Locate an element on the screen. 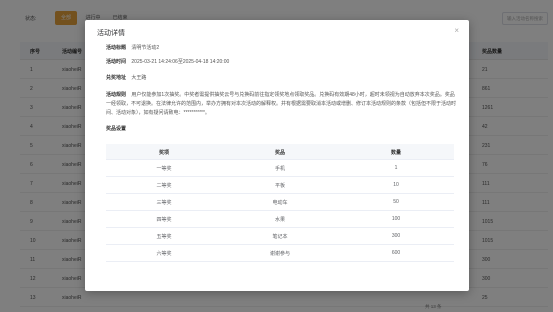 This screenshot has width=553, height=312. prize-name: 谢谢参与 is located at coordinates (279, 254).